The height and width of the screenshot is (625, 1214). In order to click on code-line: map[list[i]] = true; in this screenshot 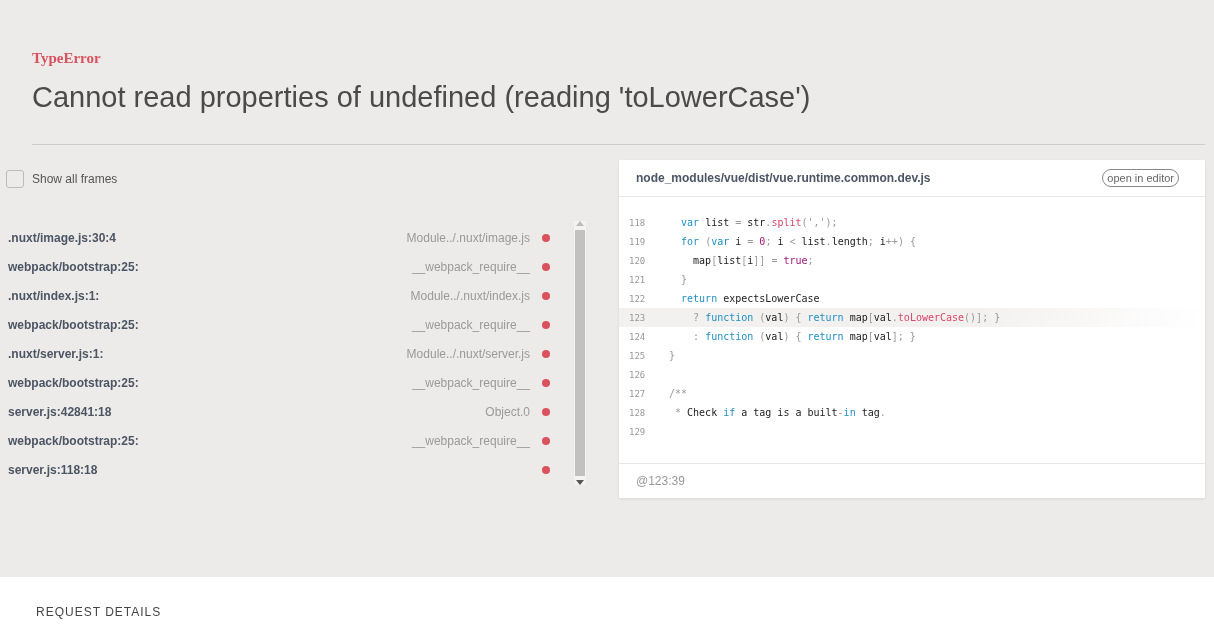, I will do `click(753, 260)`.